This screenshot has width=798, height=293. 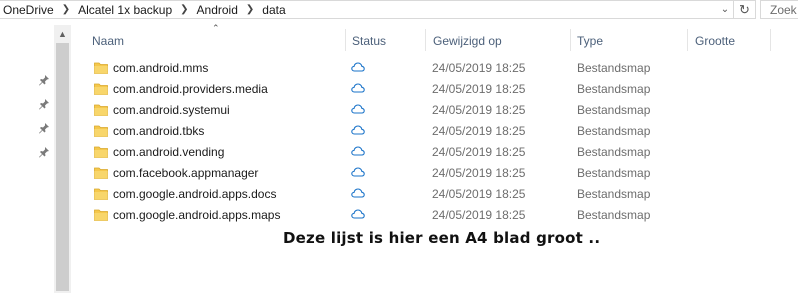 What do you see at coordinates (590, 41) in the screenshot?
I see `column-header-type: Type` at bounding box center [590, 41].